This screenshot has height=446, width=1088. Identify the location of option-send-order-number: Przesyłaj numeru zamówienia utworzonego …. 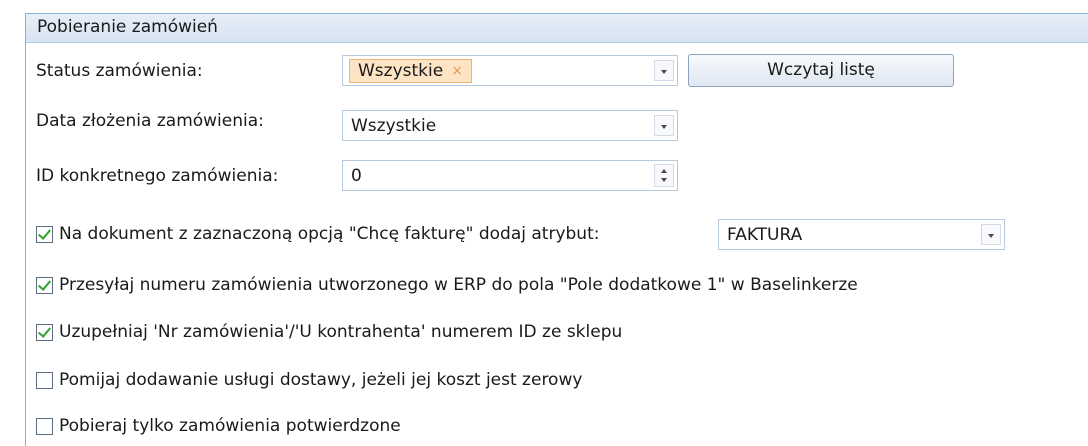
(447, 285).